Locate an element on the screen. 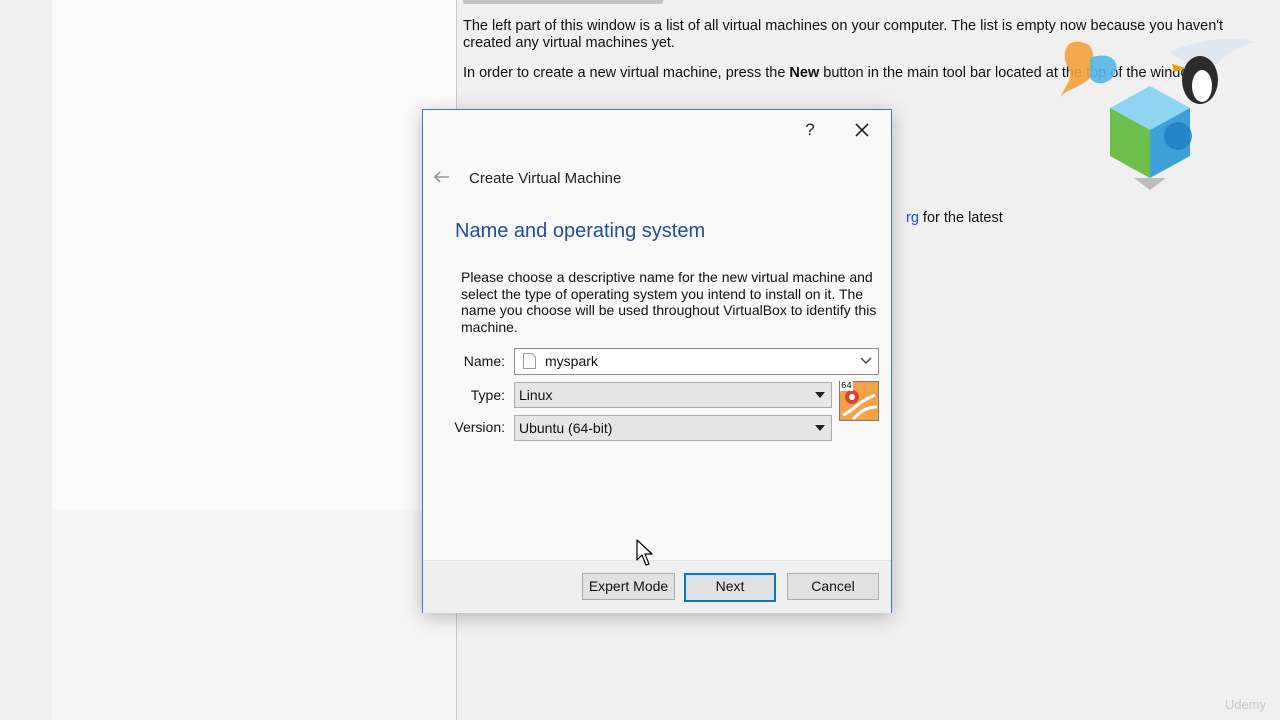 Image resolution: width=1280 pixels, height=720 pixels. button-bar: Expert Mode Next Cancel is located at coordinates (657, 586).